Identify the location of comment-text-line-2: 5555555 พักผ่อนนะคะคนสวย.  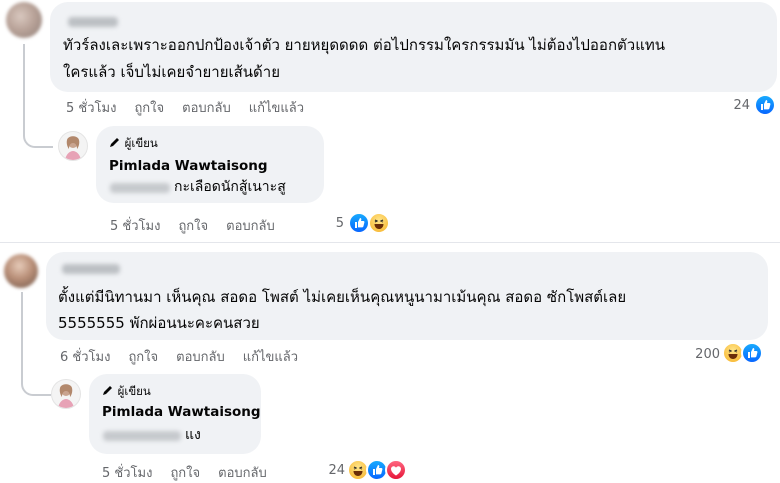
(159, 323).